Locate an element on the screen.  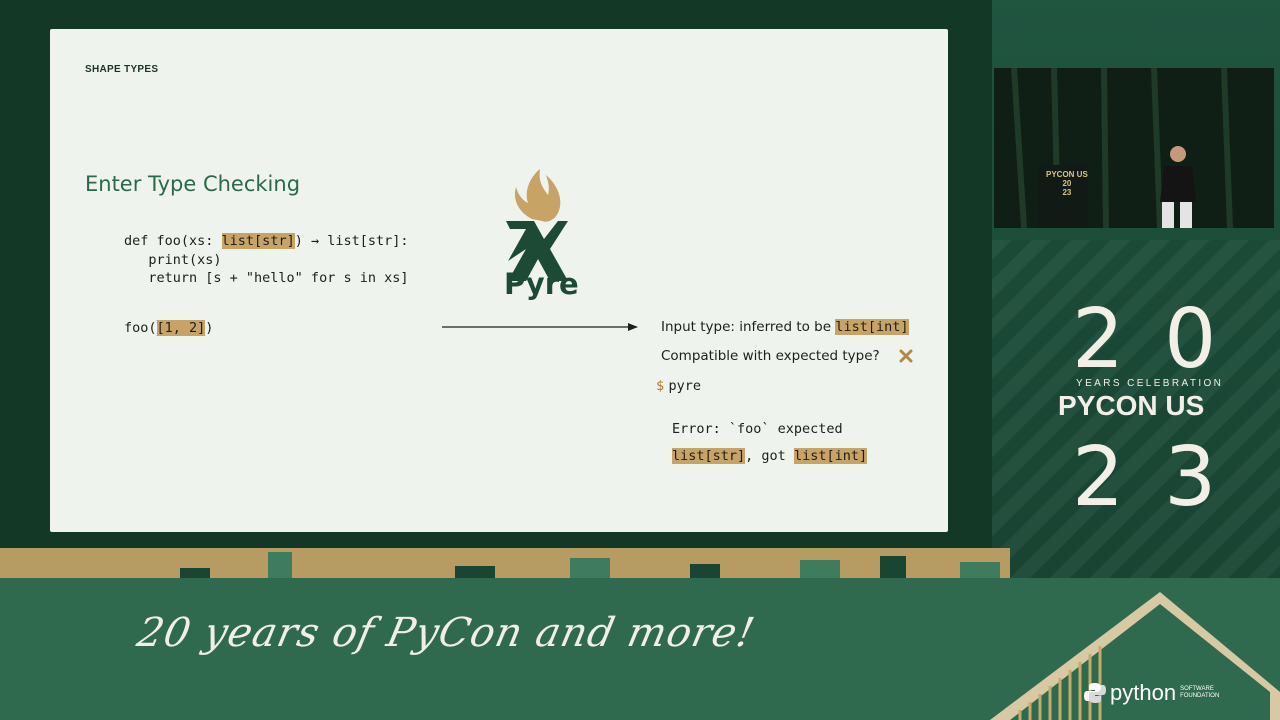
code-highlight: list[str] is located at coordinates (258, 241).